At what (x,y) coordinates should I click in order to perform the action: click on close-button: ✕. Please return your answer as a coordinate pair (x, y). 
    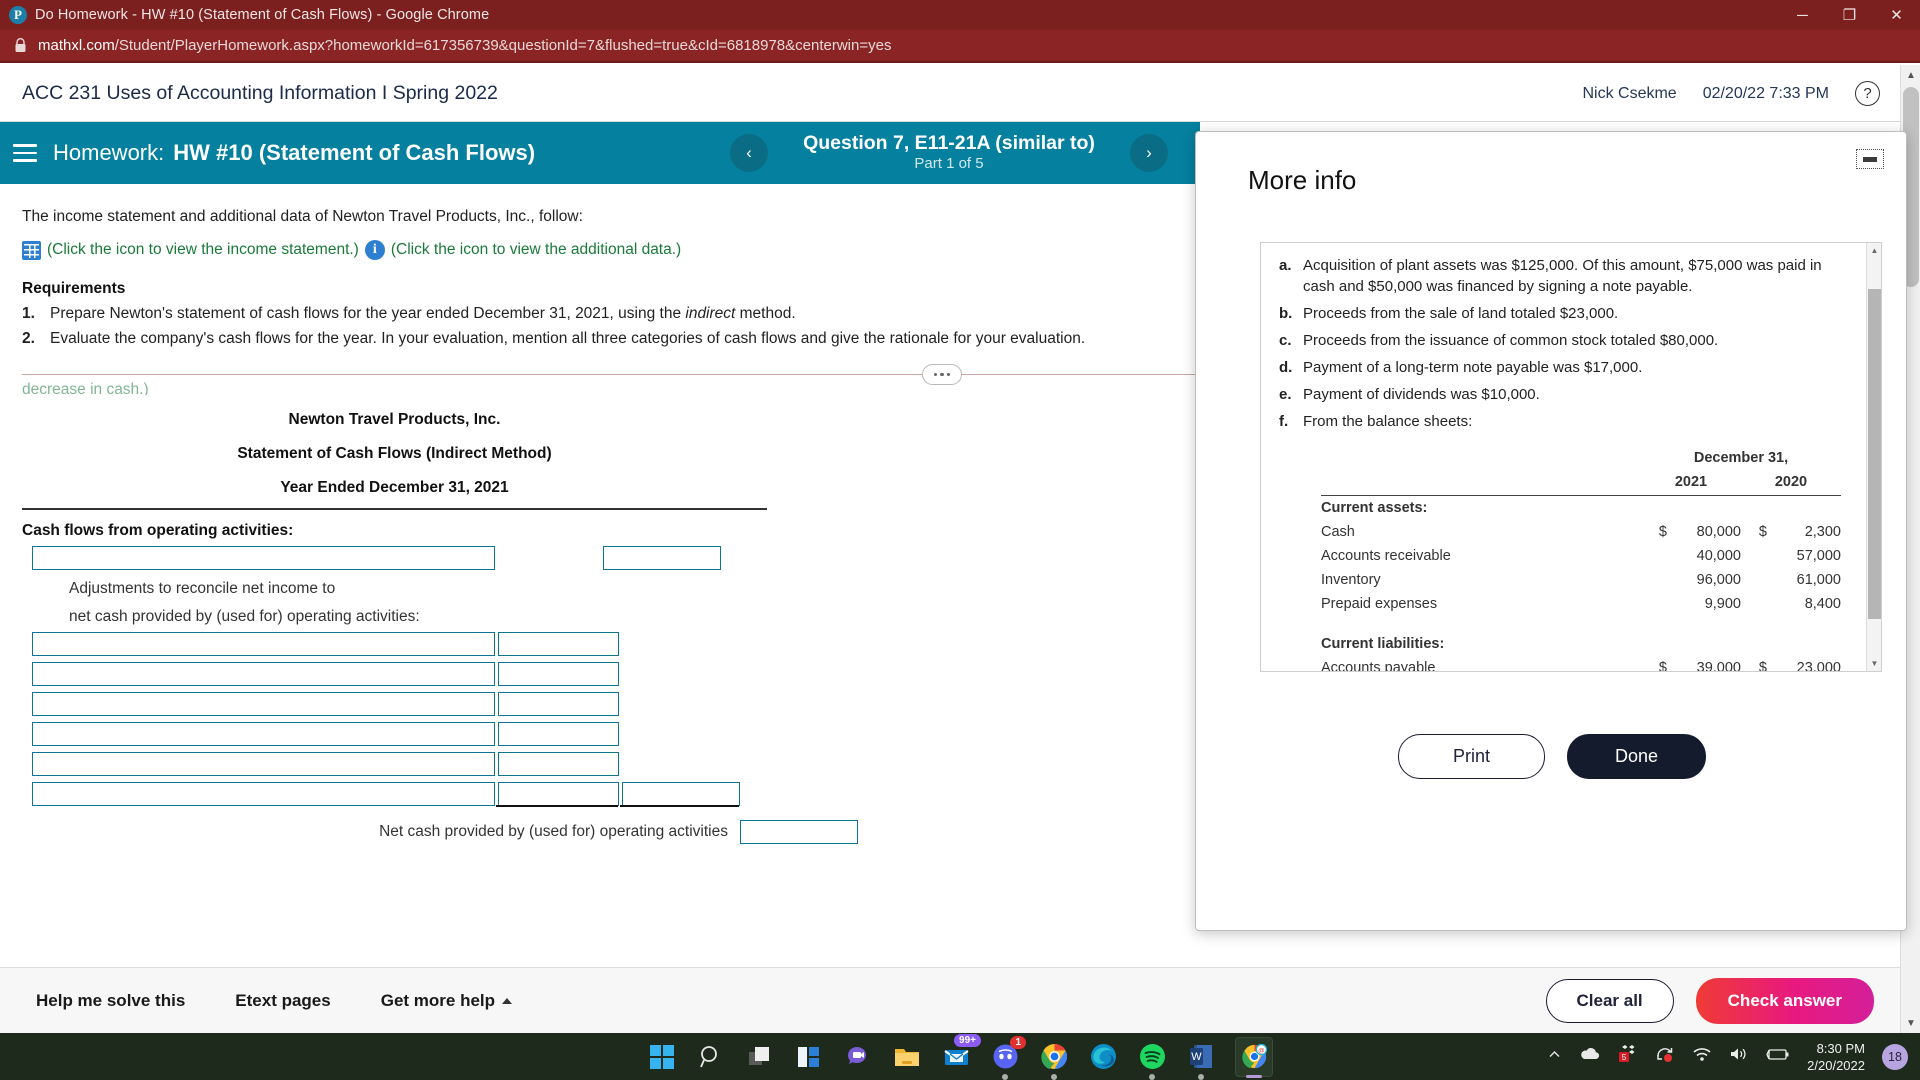
    Looking at the image, I should click on (1896, 15).